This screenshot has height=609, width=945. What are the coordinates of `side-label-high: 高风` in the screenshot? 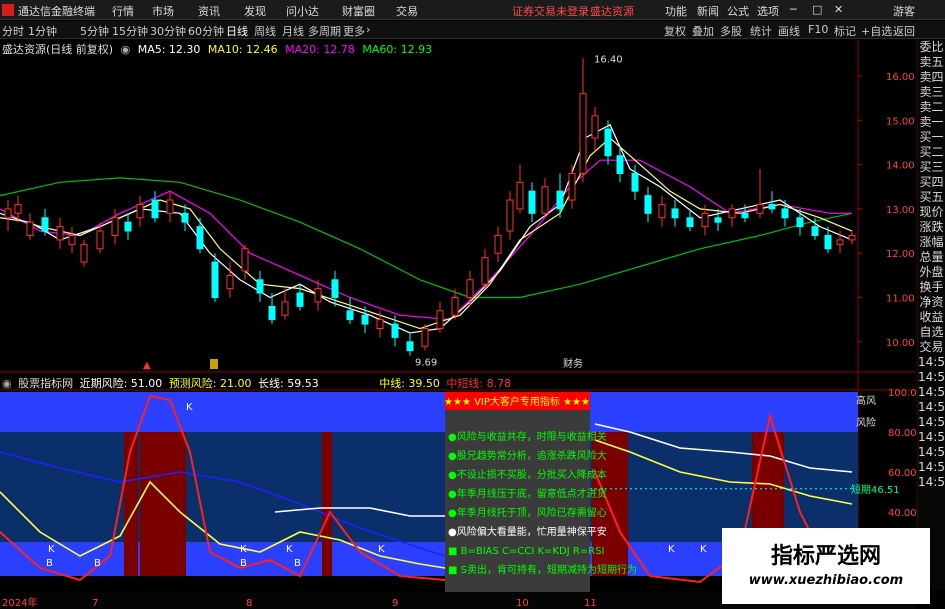 It's located at (866, 400).